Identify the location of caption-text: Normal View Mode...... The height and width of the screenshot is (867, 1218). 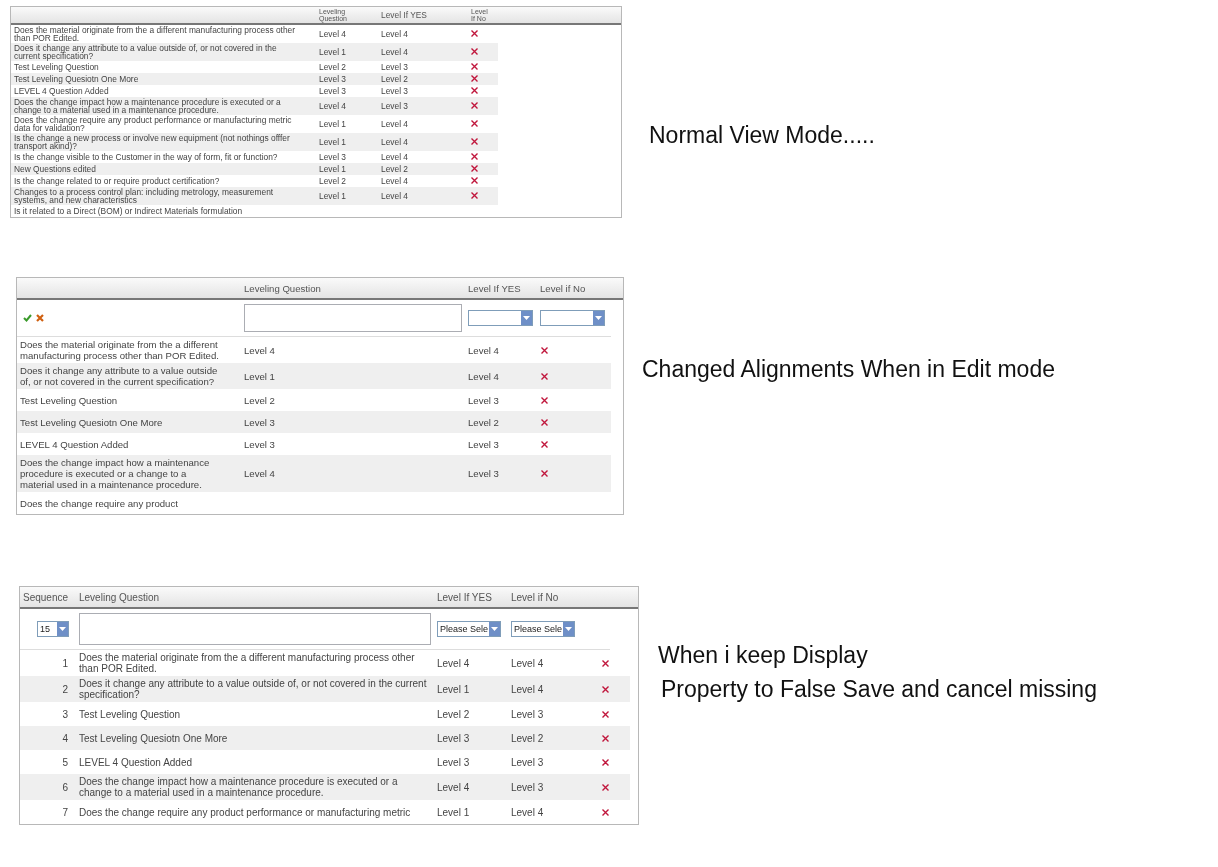
(762, 135).